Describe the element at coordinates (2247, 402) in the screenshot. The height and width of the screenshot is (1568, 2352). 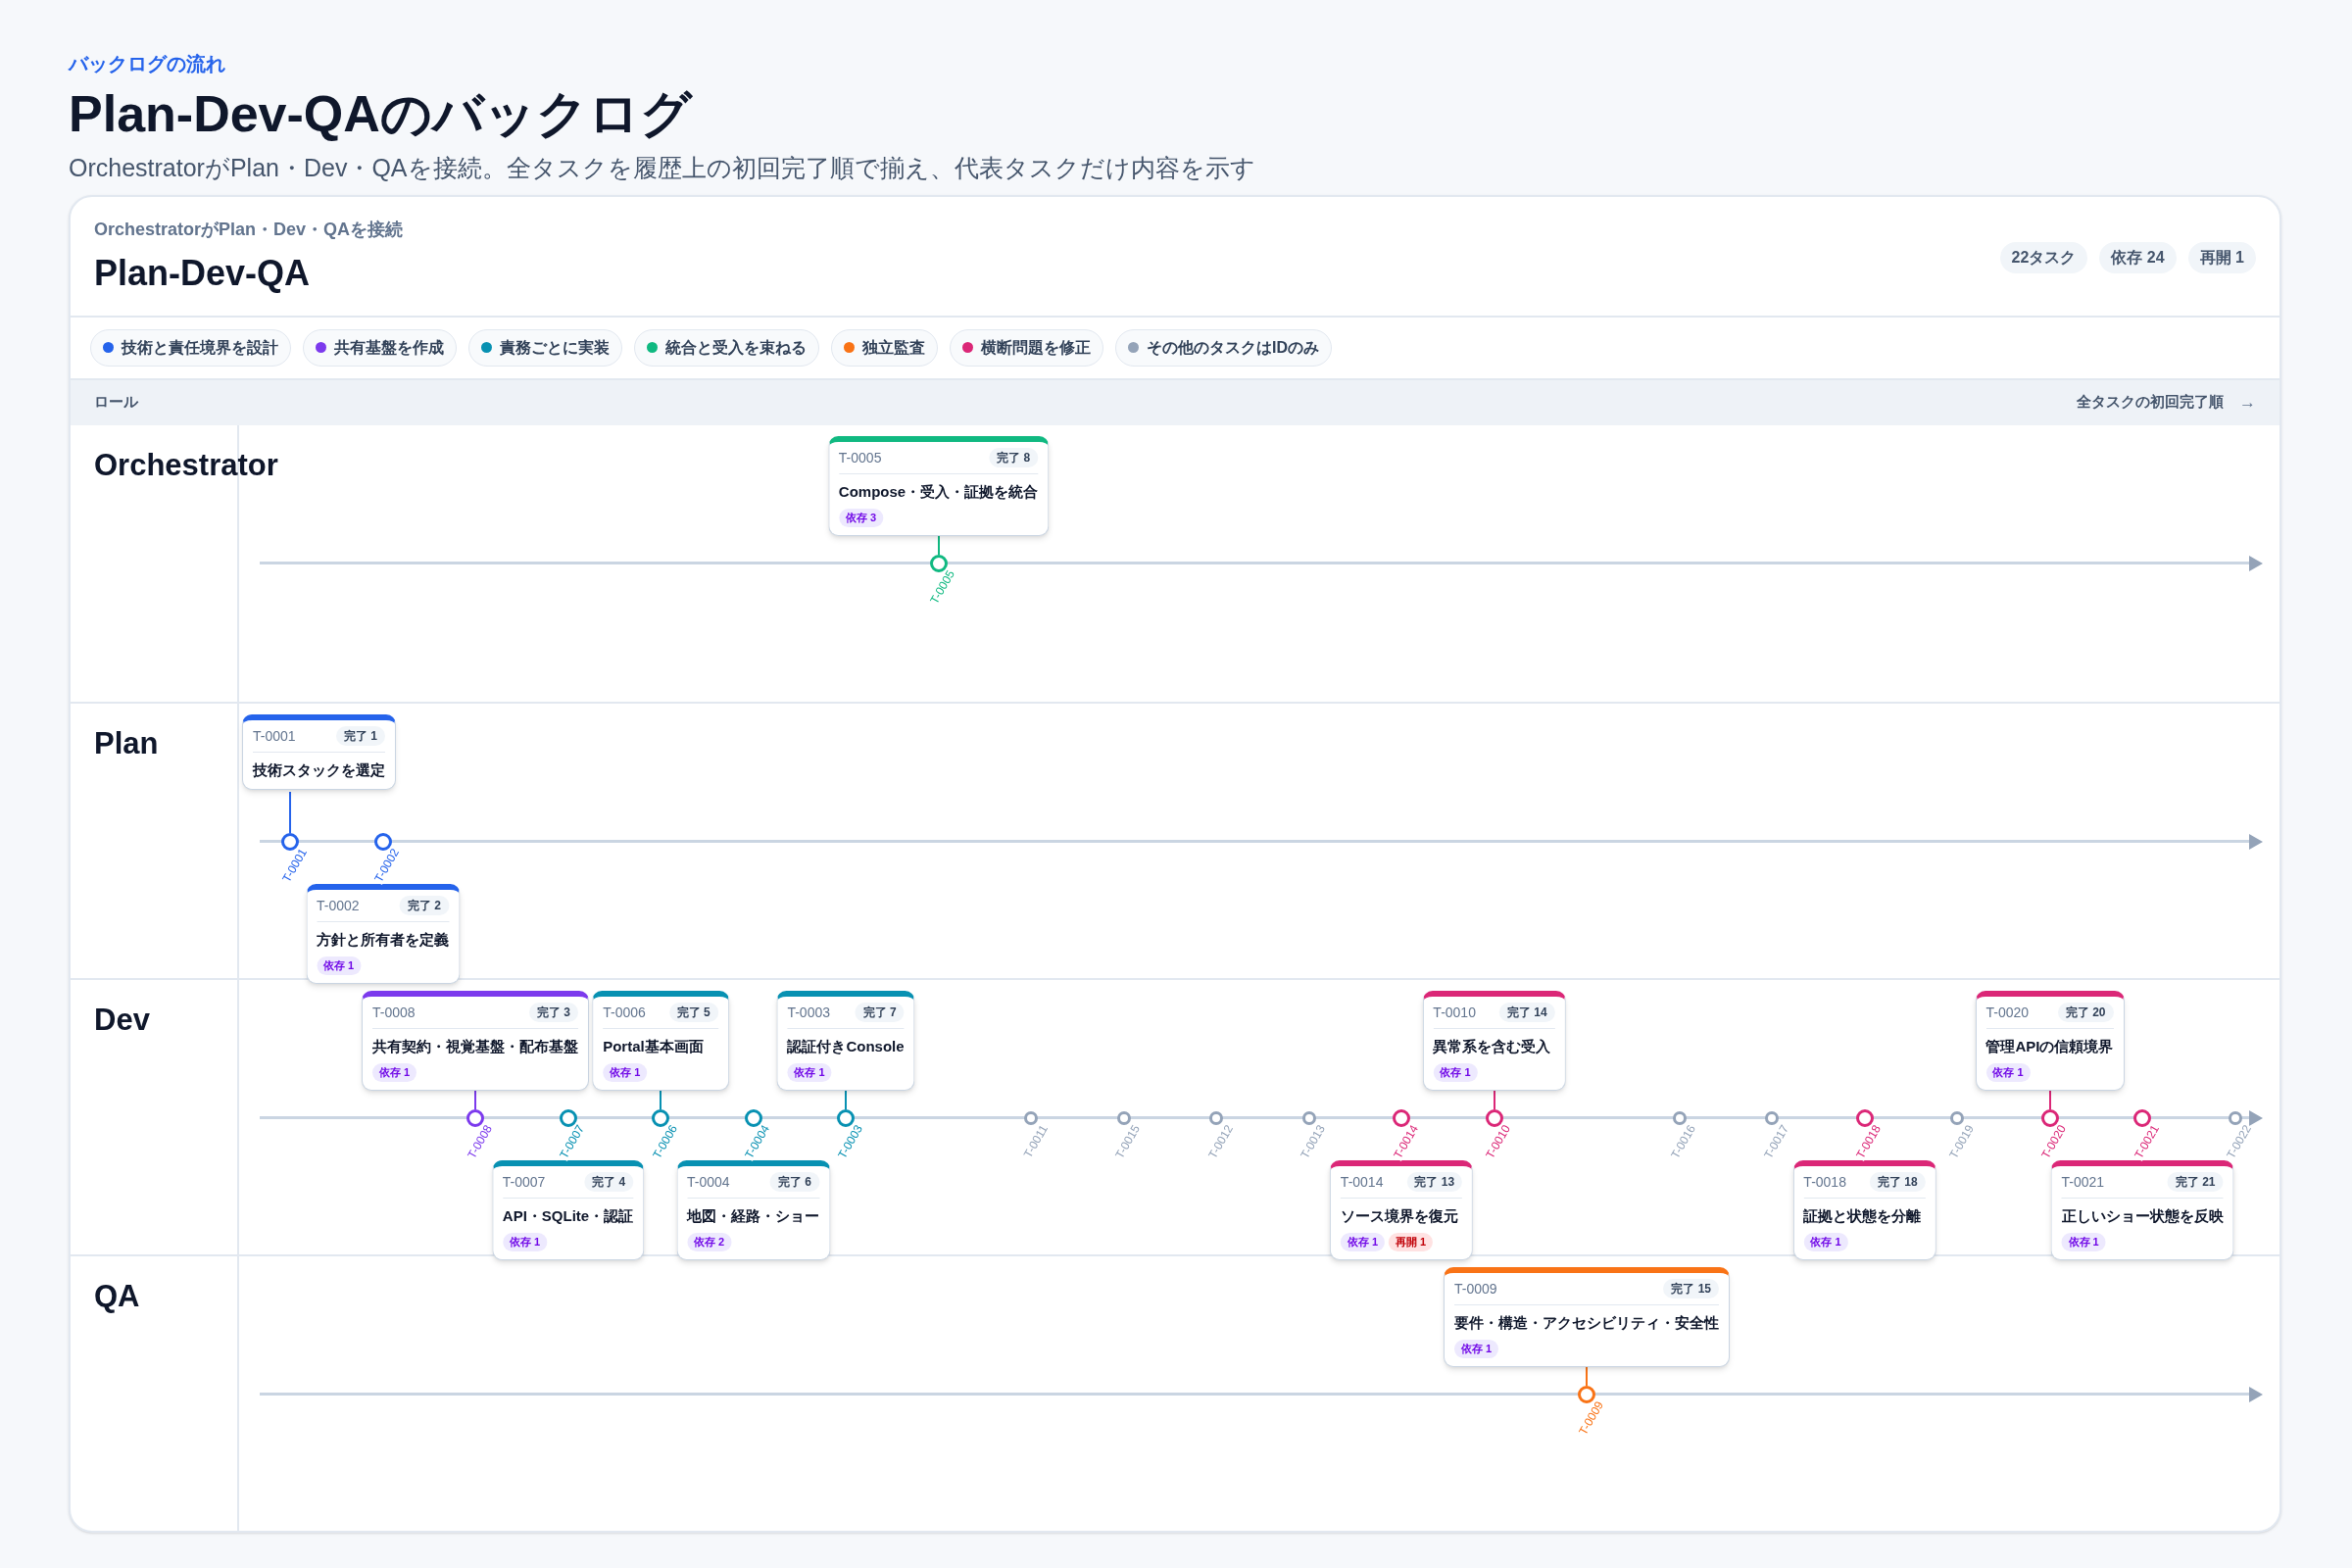
I see `arrow-icon: →` at that location.